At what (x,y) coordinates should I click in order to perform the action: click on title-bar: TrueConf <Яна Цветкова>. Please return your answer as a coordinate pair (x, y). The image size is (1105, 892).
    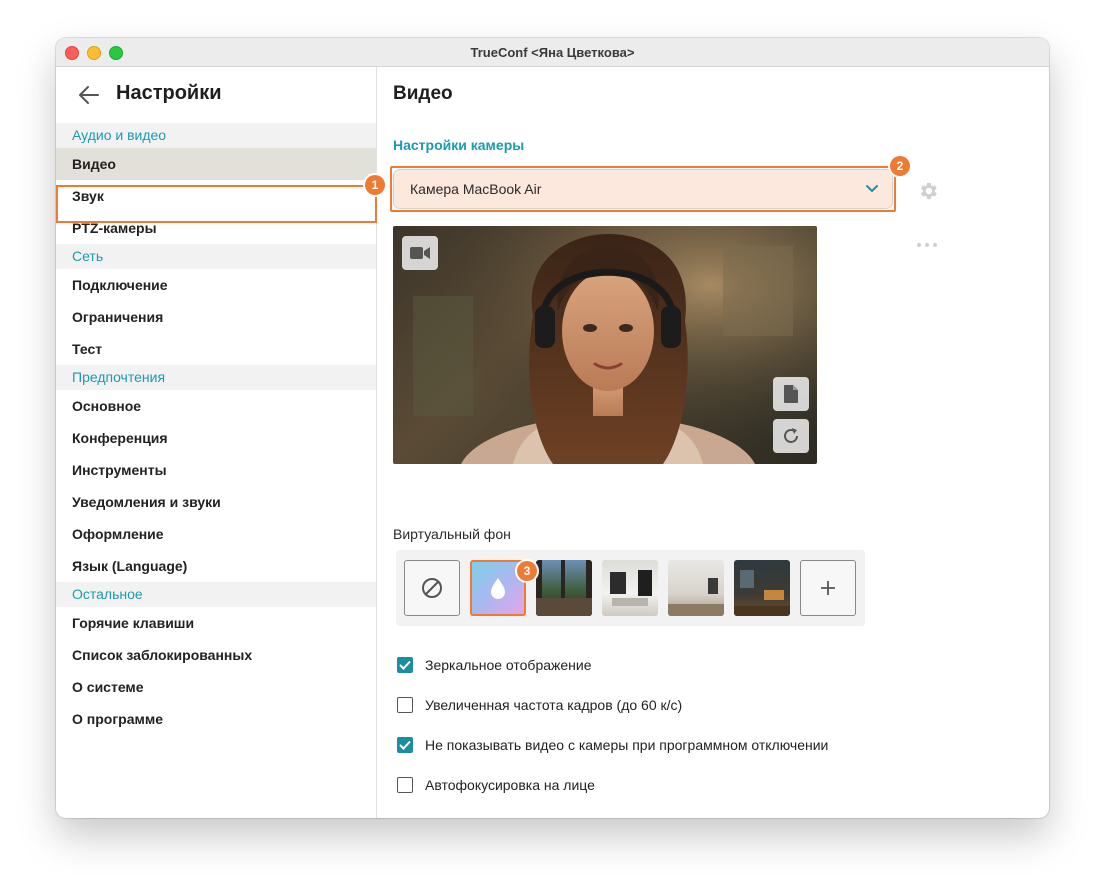
    Looking at the image, I should click on (552, 52).